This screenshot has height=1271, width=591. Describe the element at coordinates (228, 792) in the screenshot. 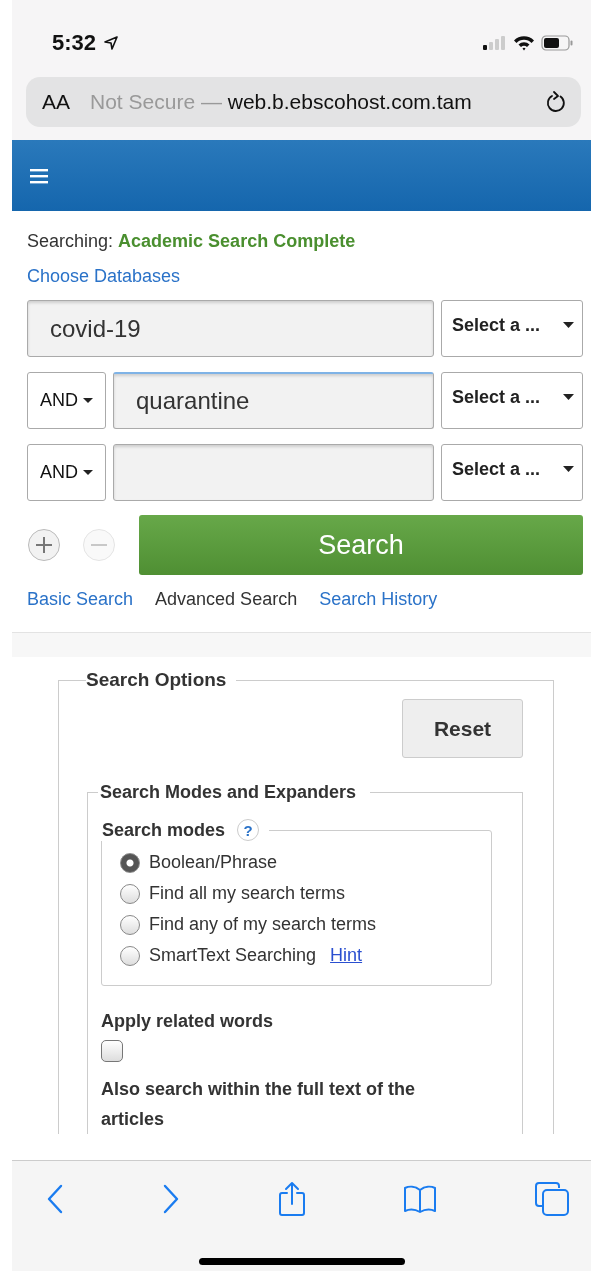

I see `panel-title: Search Modes and Expanders` at that location.